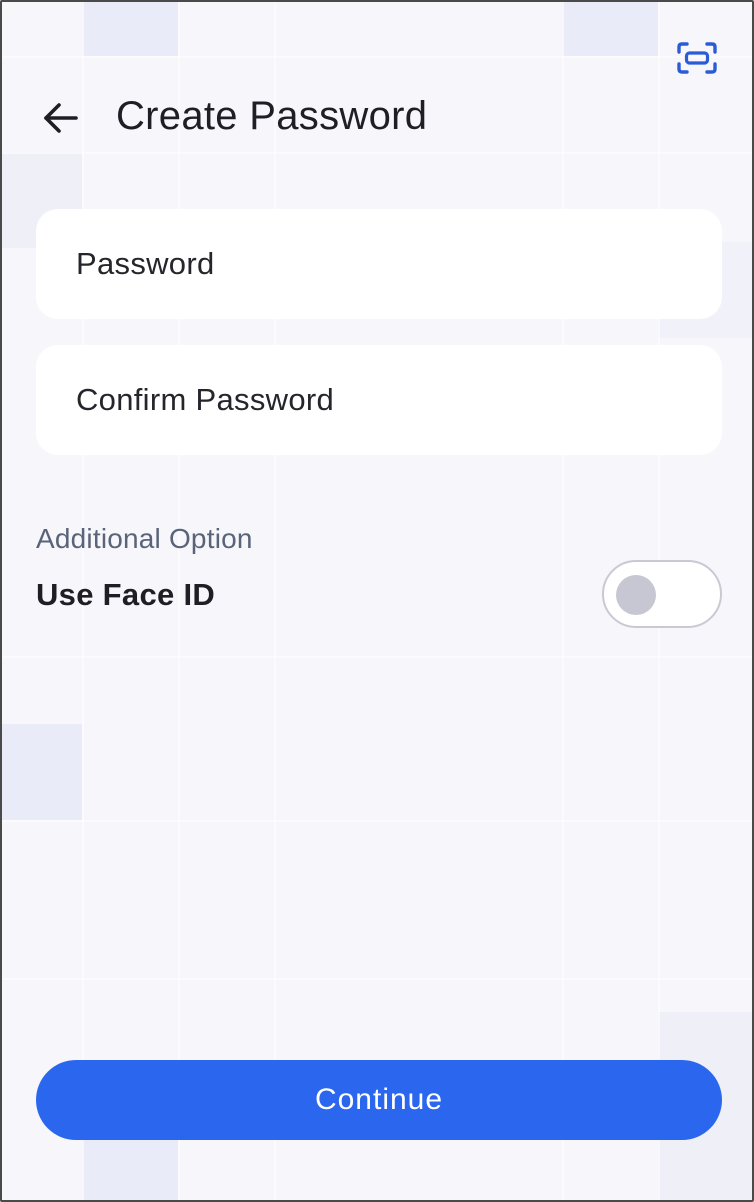  Describe the element at coordinates (144, 538) in the screenshot. I see `additional-option-label: Additional Option` at that location.